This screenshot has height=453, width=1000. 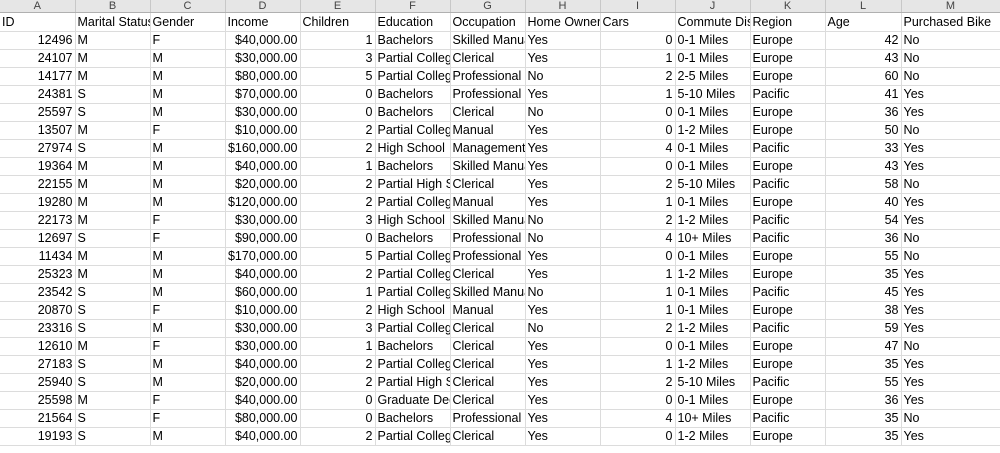 What do you see at coordinates (863, 6) in the screenshot?
I see `column-header-l: L` at bounding box center [863, 6].